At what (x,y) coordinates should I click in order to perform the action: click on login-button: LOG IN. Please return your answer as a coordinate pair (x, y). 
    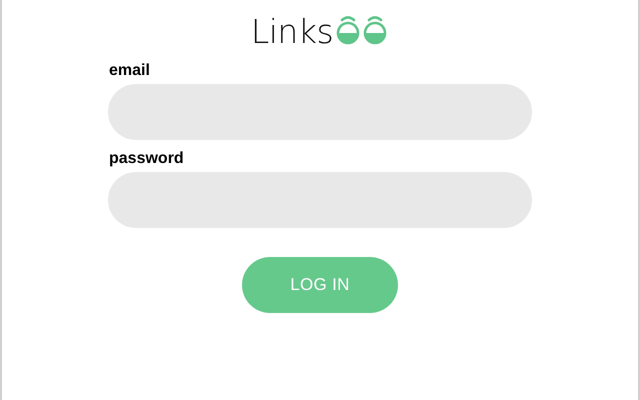
    Looking at the image, I should click on (320, 285).